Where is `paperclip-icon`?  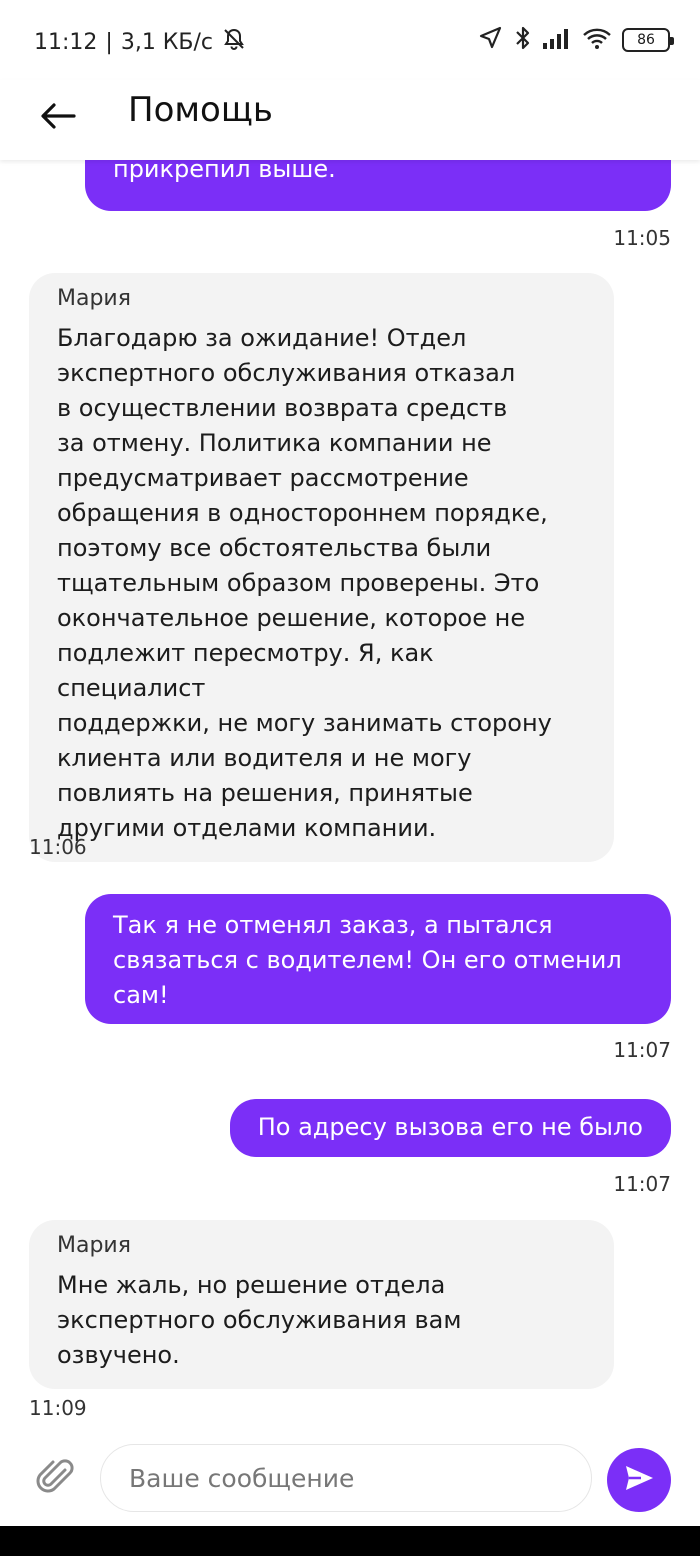
paperclip-icon is located at coordinates (55, 1479).